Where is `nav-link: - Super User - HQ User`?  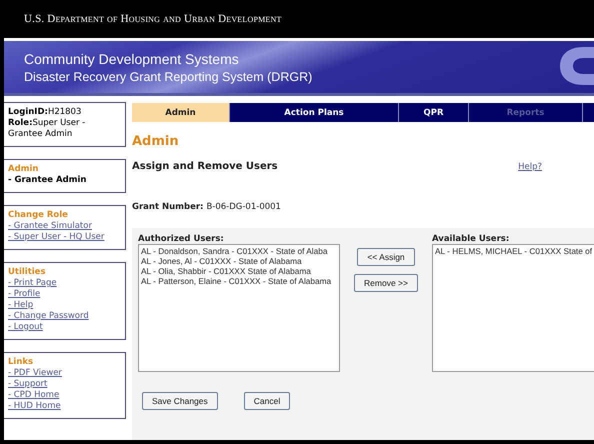
nav-link: - Super User - HQ User is located at coordinates (56, 237).